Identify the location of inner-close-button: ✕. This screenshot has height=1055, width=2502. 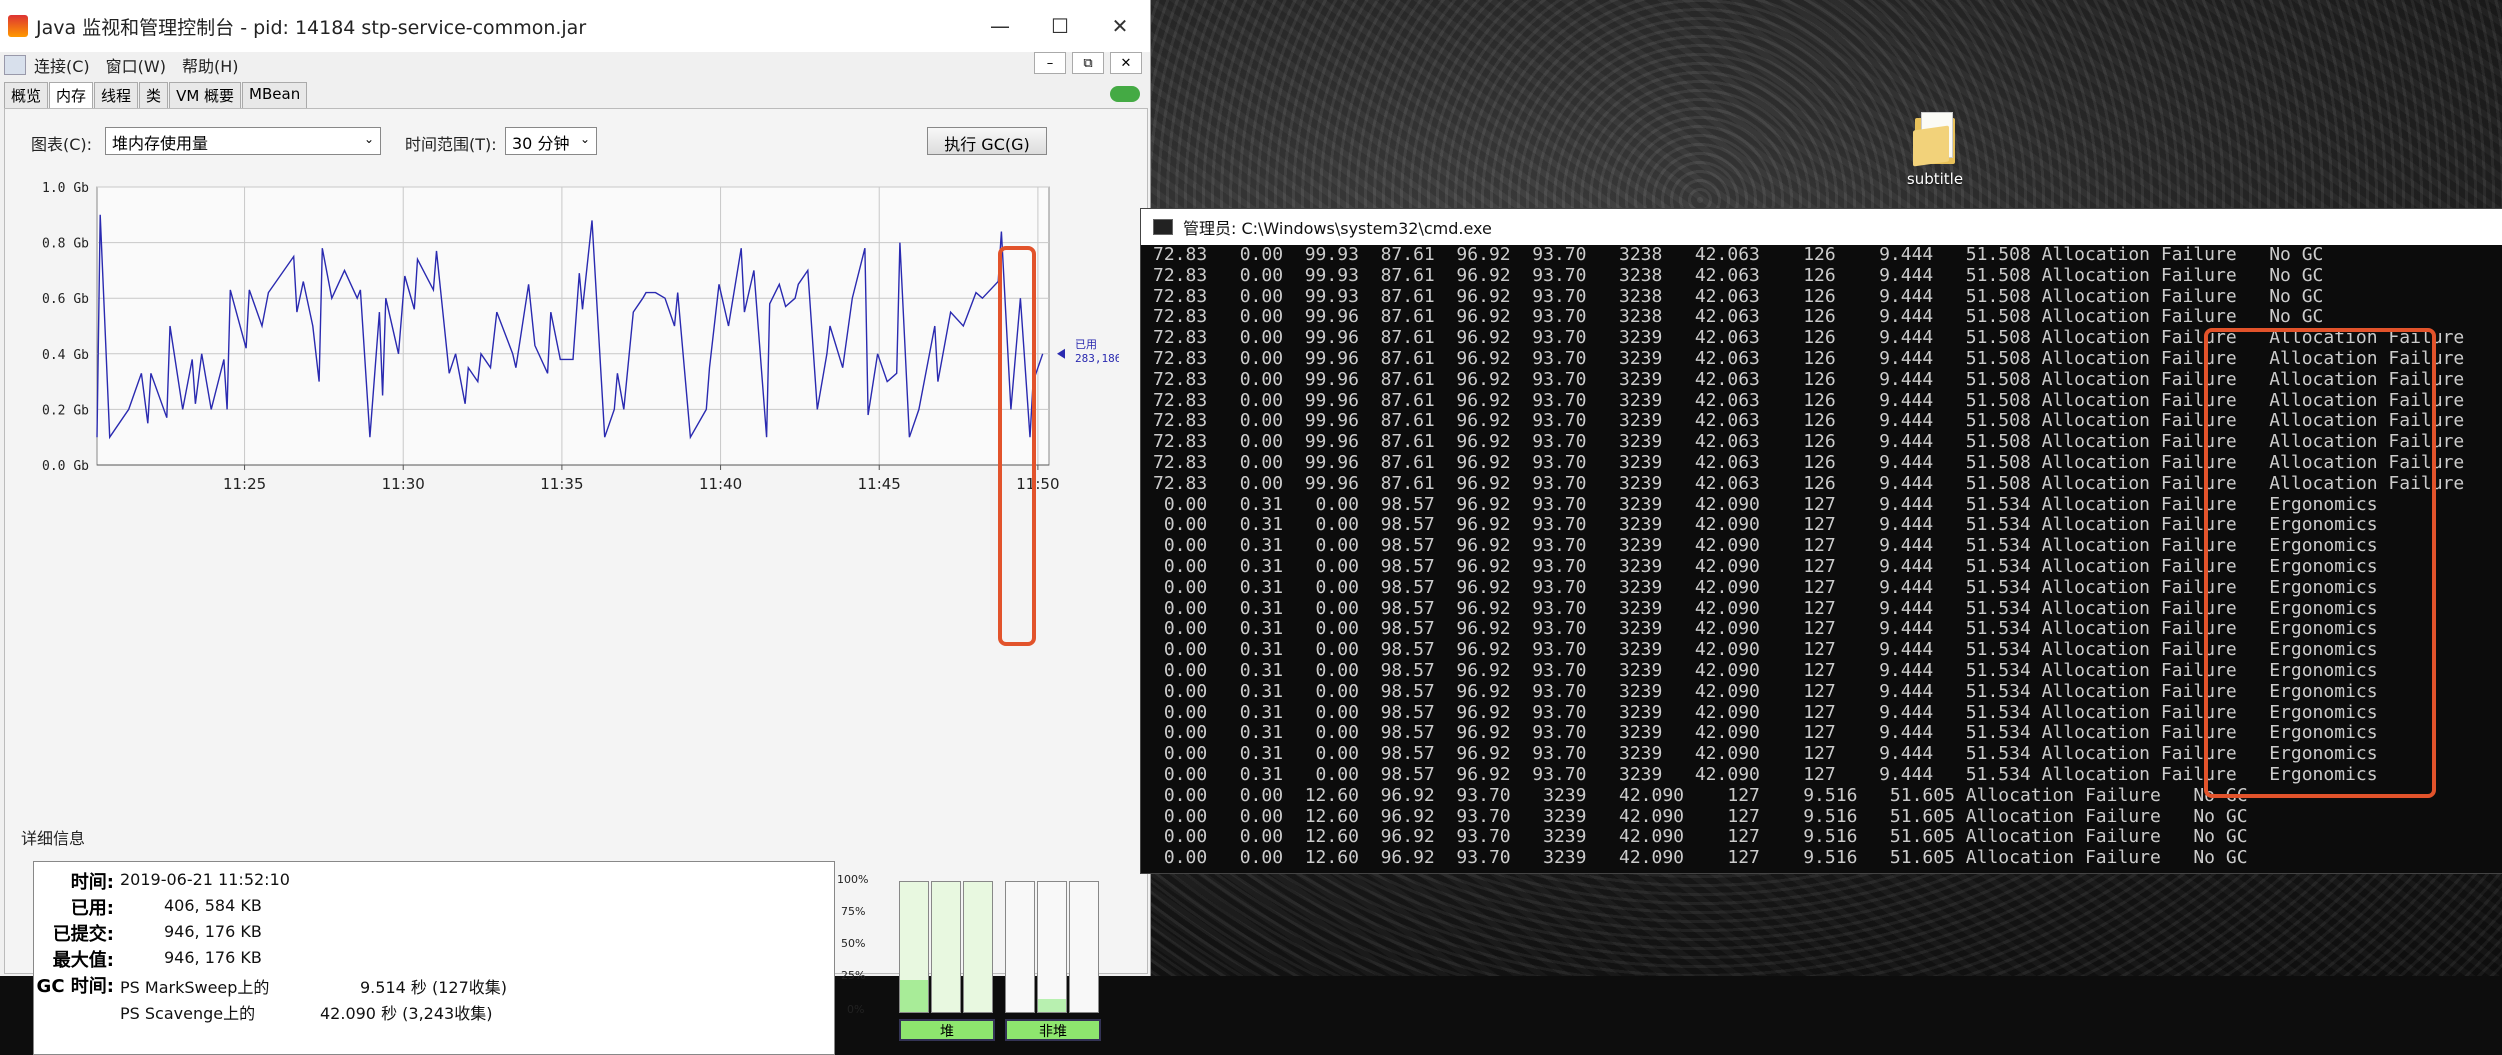
(1126, 63).